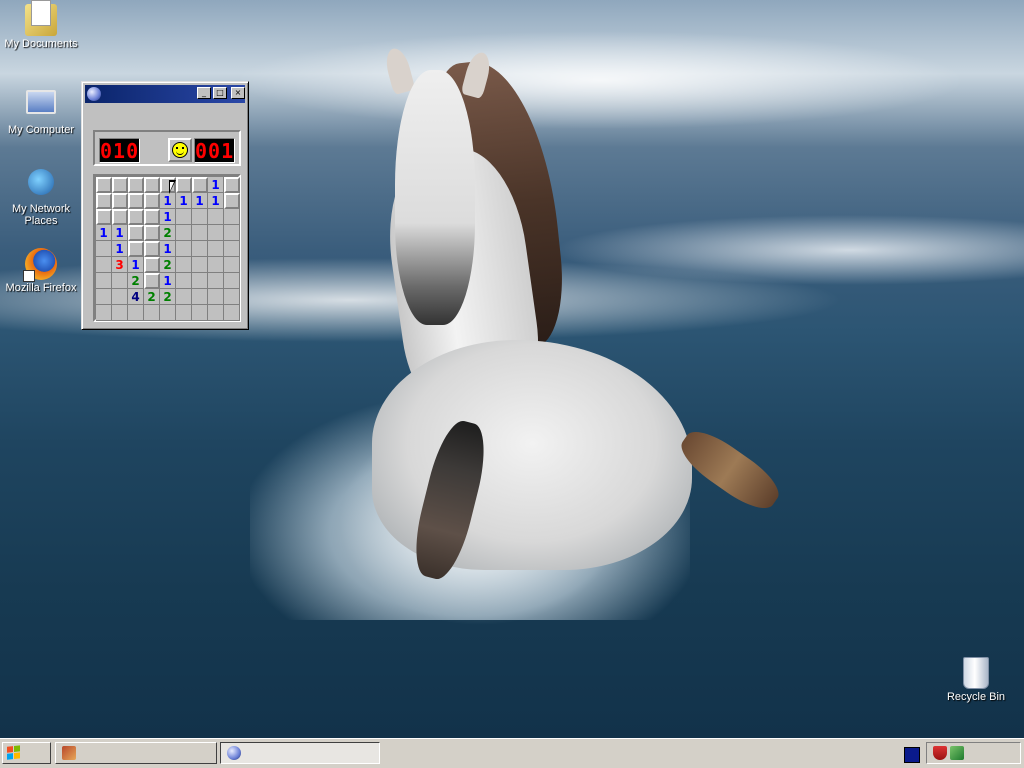 Image resolution: width=1024 pixels, height=768 pixels. What do you see at coordinates (165, 113) in the screenshot?
I see `menu-bar` at bounding box center [165, 113].